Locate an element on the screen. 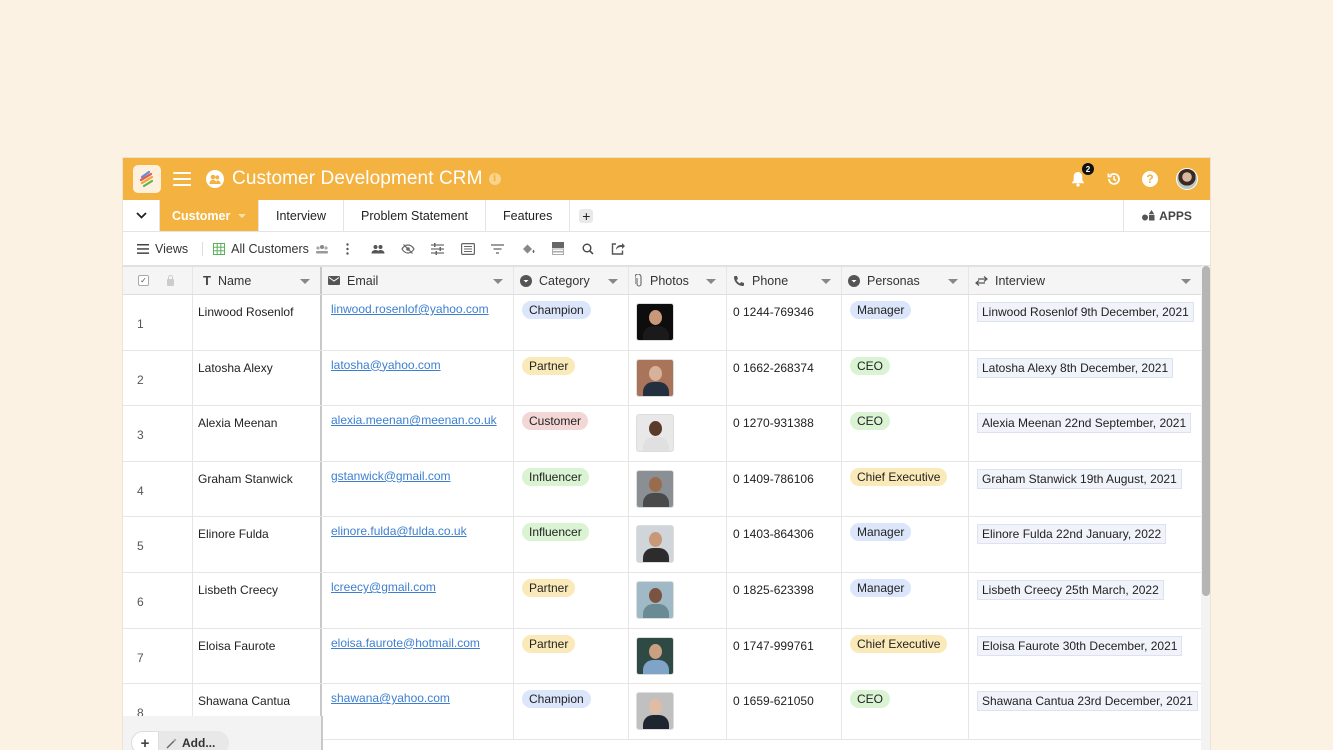 The width and height of the screenshot is (1333, 750). interview-cell: Lisbeth Creecy 25th March, 2022 is located at coordinates (1085, 600).